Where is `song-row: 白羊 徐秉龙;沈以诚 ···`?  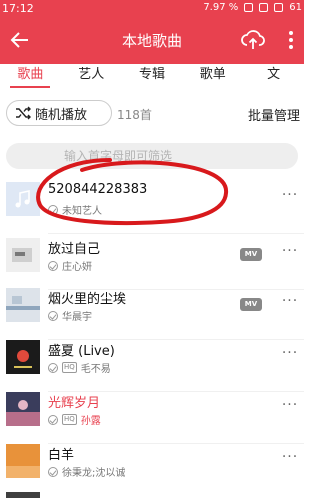 song-row: 白羊 徐秉龙;沈以诚 ··· is located at coordinates (152, 469).